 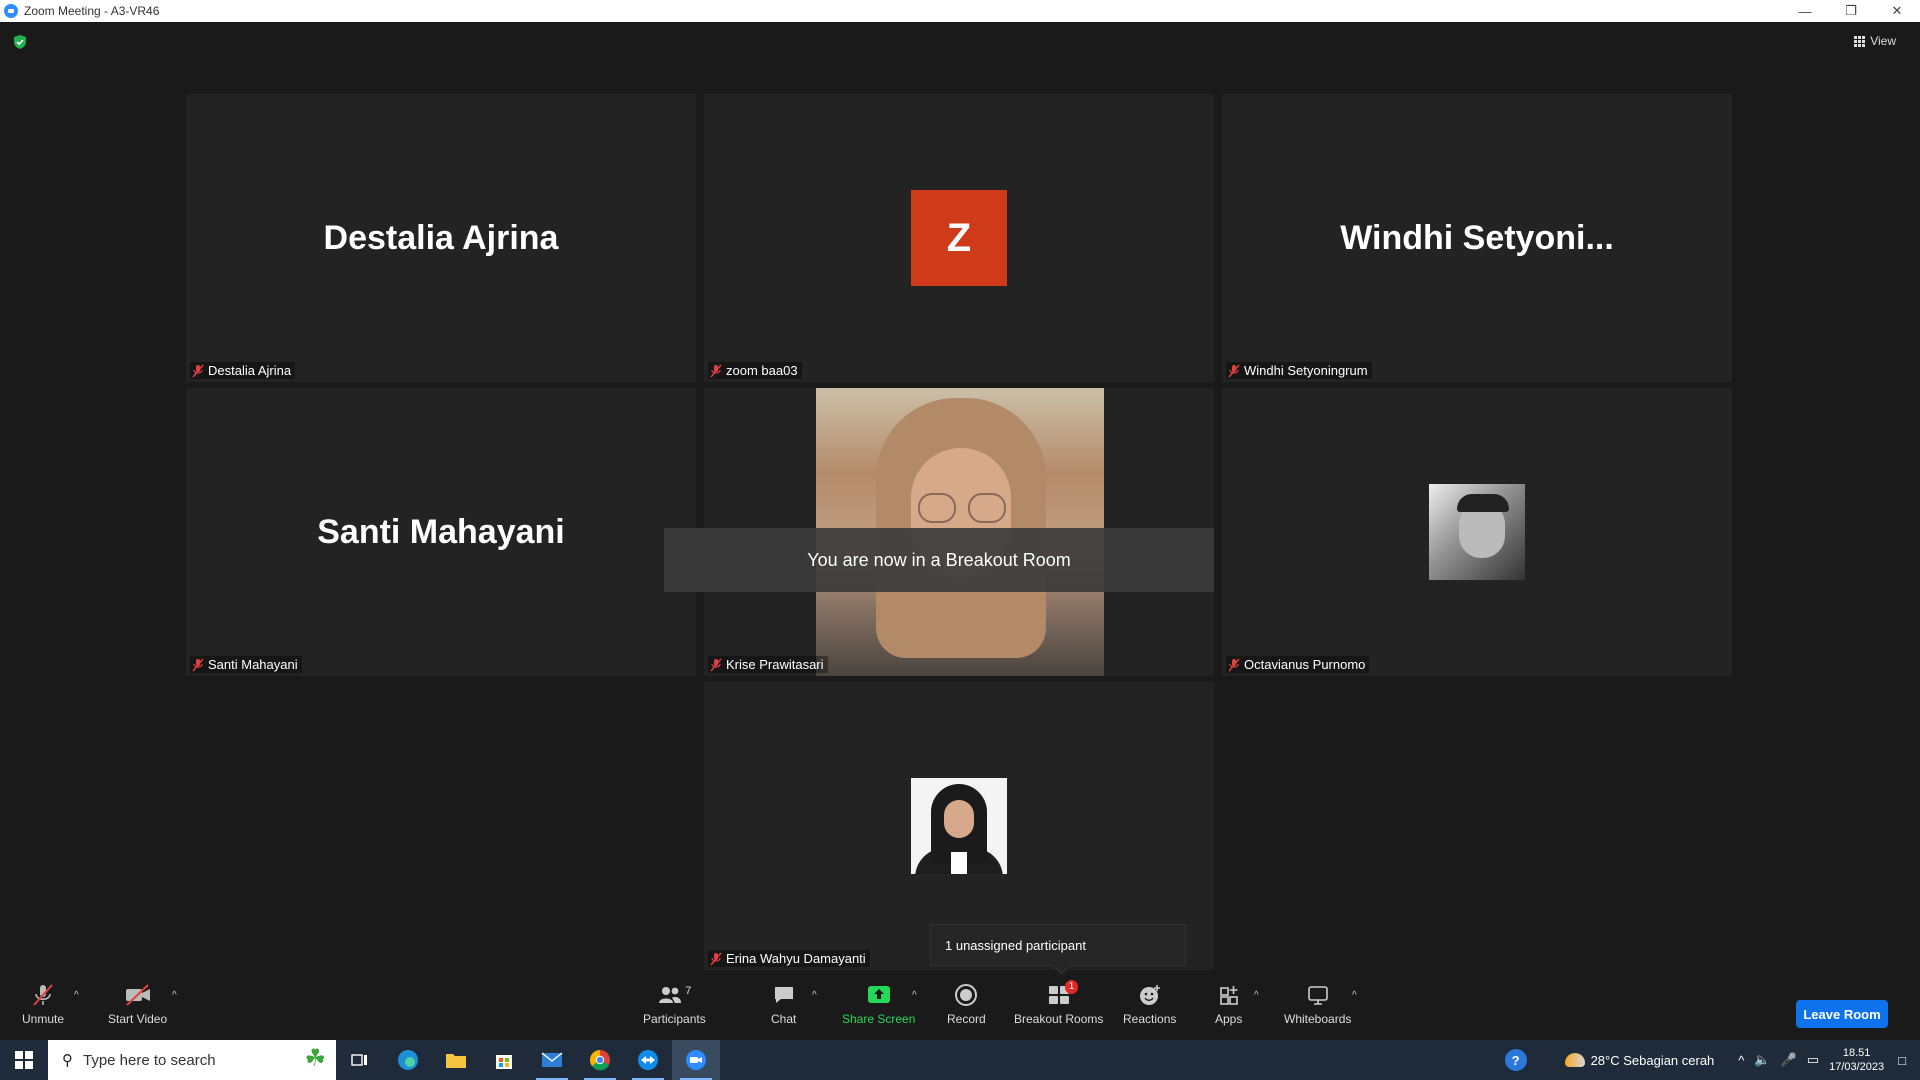 What do you see at coordinates (1653, 1060) in the screenshot?
I see `weather-text: 28°C Sebagian cerah` at bounding box center [1653, 1060].